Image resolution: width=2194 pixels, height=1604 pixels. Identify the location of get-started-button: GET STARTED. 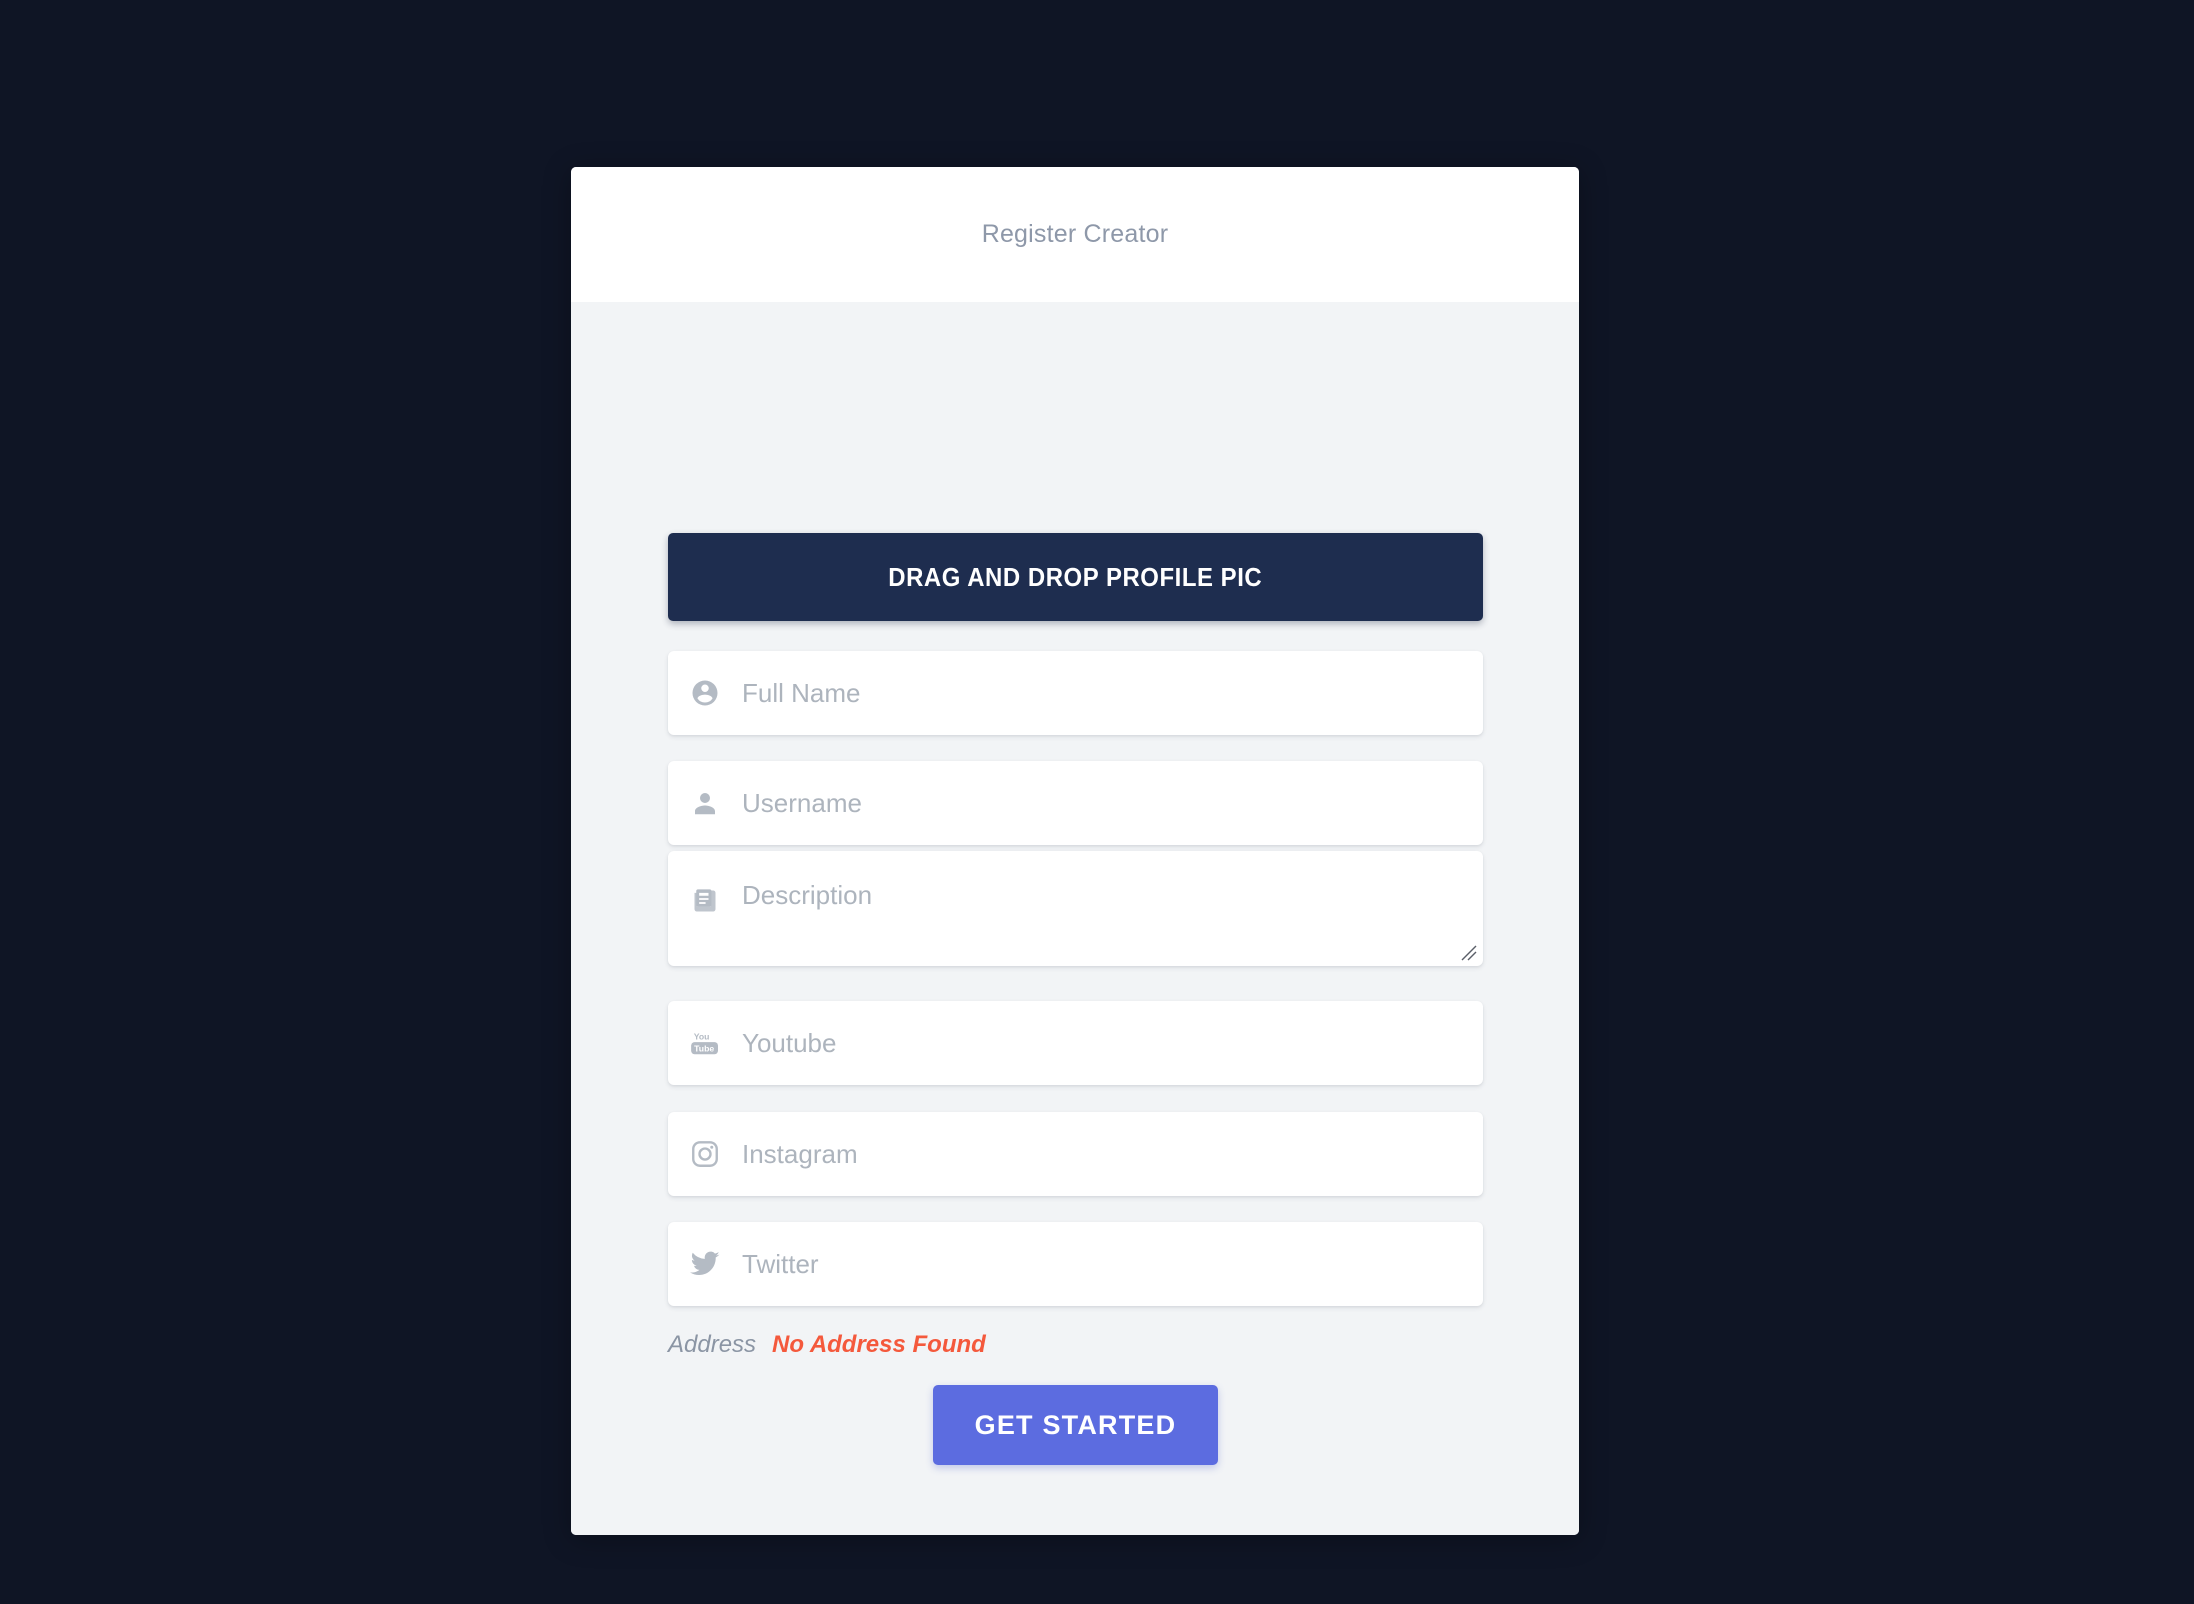
(1075, 1425).